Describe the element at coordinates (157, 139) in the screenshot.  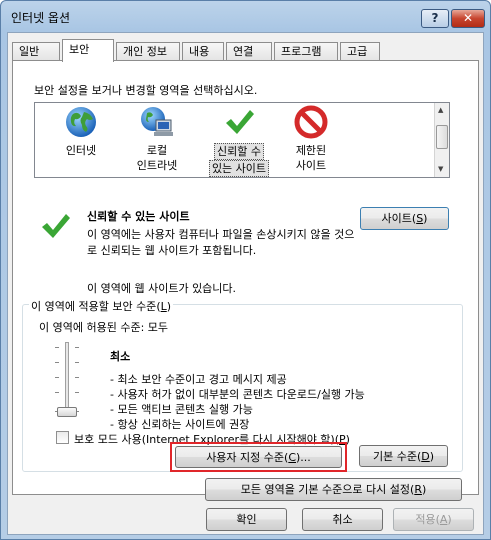
I see `zone-local-intranet: 로컬 인트라넷` at that location.